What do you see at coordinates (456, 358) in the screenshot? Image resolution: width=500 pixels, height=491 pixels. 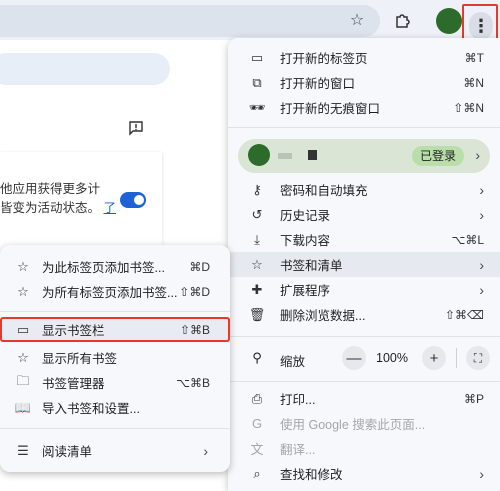 I see `zoom-divider` at bounding box center [456, 358].